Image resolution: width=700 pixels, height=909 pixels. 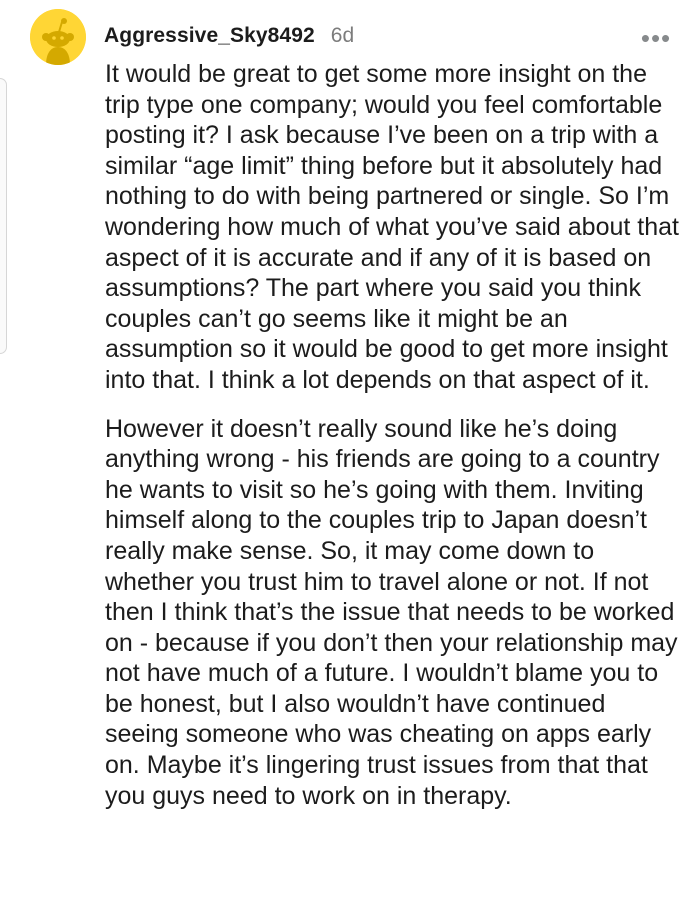 I want to click on more-options-button: •••, so click(x=656, y=38).